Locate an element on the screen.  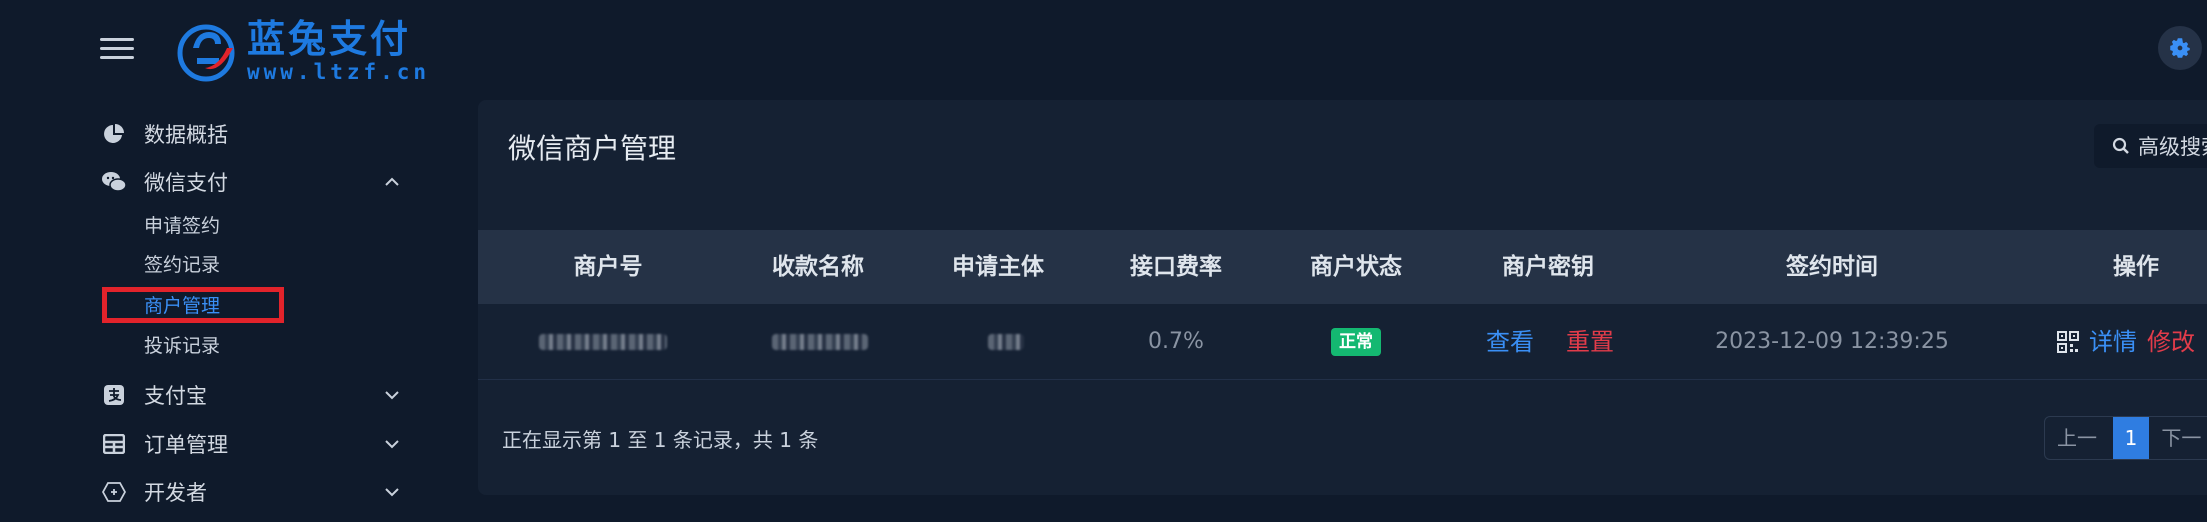
sidebar-item-developer: 开发者 is located at coordinates (255, 492).